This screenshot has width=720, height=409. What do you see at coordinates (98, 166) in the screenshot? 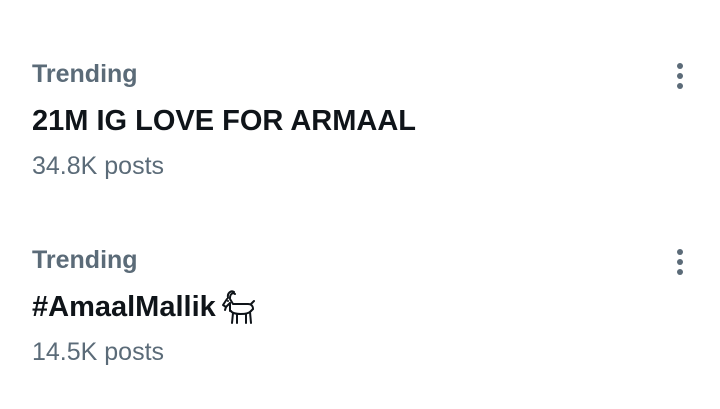
I see `trend-post-count: 34.8K posts` at bounding box center [98, 166].